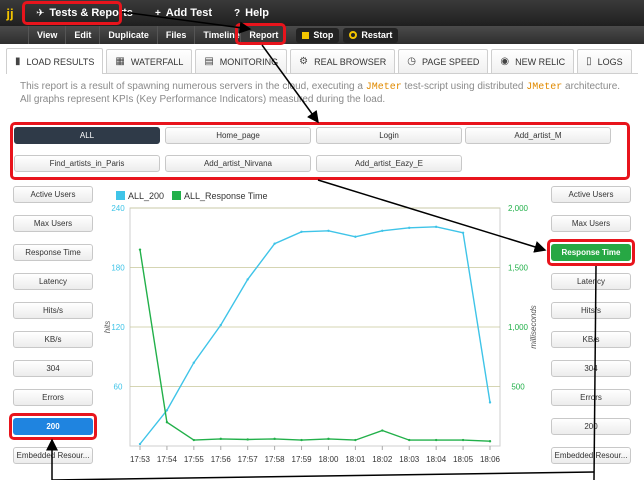  Describe the element at coordinates (87, 135) in the screenshot. I see `label-button-all: ALL` at that location.